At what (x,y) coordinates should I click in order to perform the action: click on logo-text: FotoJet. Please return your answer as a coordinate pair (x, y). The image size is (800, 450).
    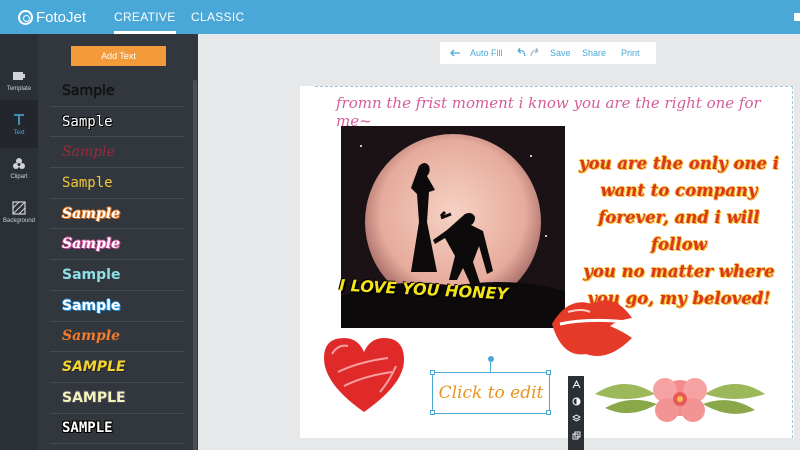
    Looking at the image, I should click on (61, 17).